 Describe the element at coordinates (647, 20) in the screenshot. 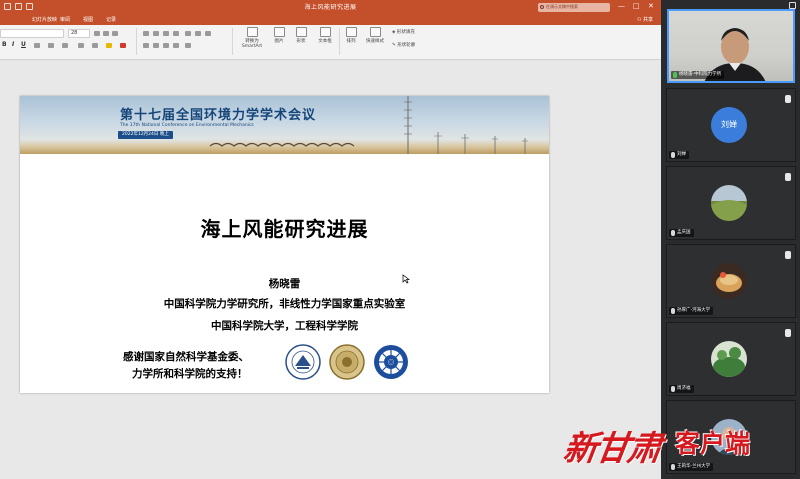

I see `share-label: 共享` at that location.